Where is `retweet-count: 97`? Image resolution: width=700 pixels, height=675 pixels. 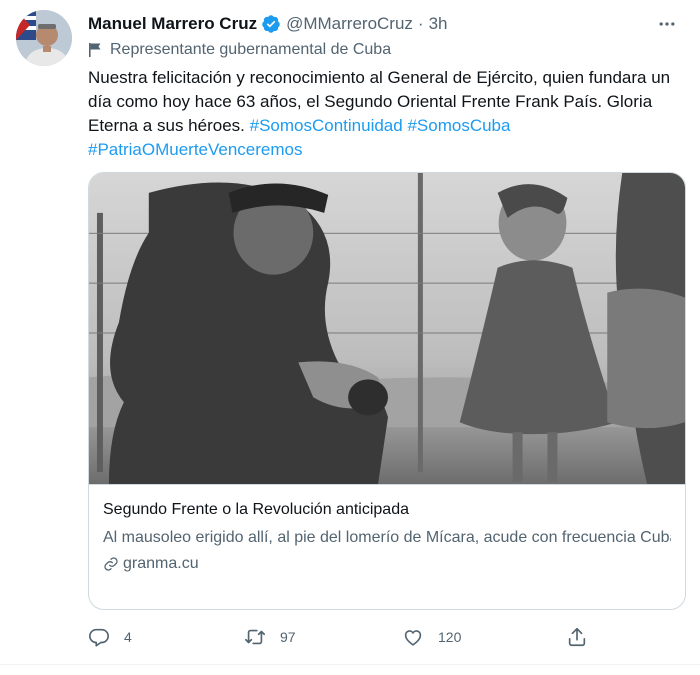 retweet-count: 97 is located at coordinates (288, 637).